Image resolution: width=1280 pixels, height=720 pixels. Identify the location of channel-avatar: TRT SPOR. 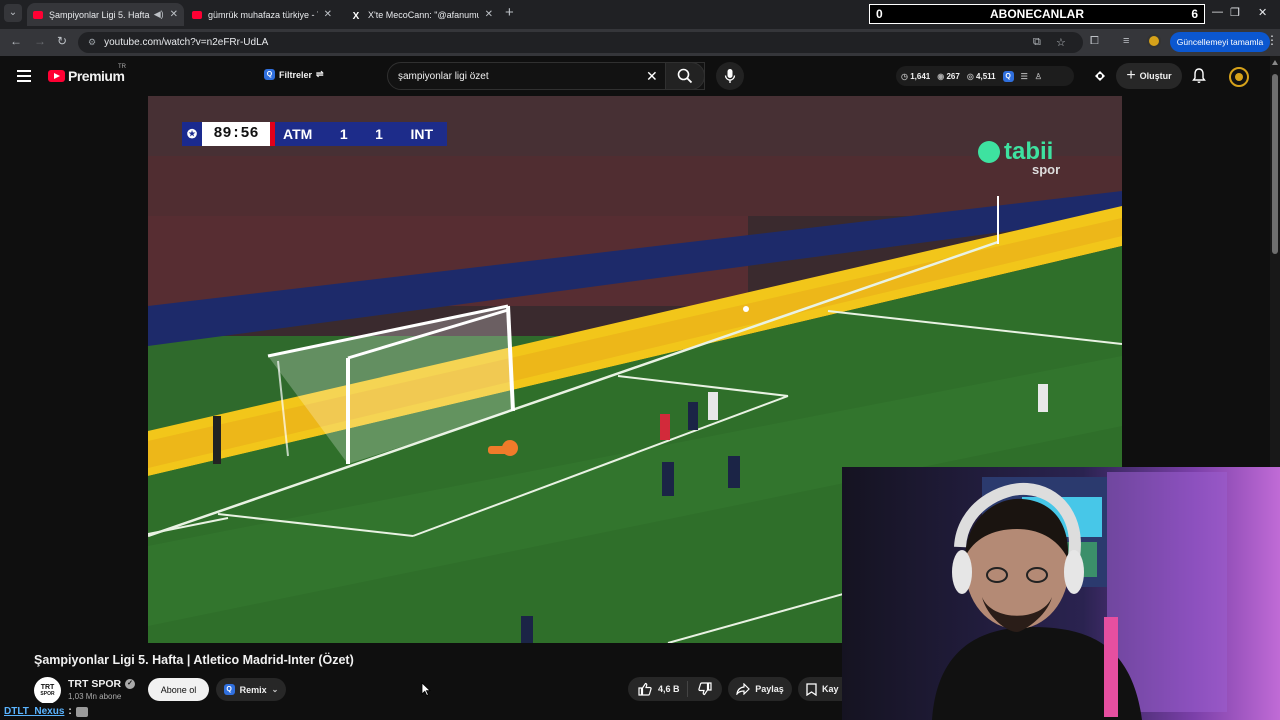
(47, 690).